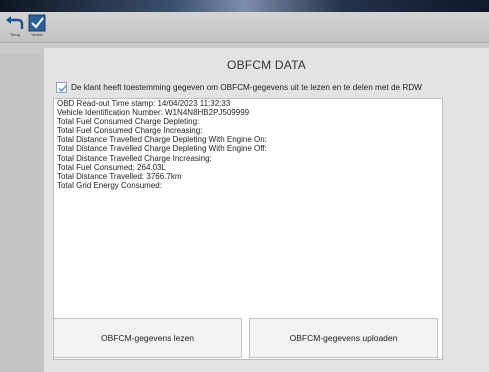 Image resolution: width=489 pixels, height=372 pixels. Describe the element at coordinates (14, 34) in the screenshot. I see `back-label: Terug` at that location.